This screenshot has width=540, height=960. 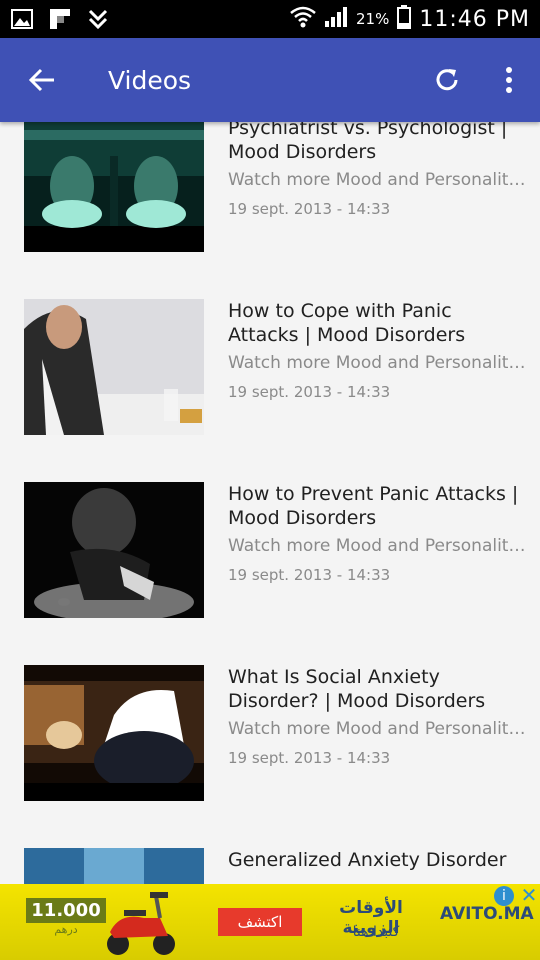 I want to click on back-button, so click(x=42, y=80).